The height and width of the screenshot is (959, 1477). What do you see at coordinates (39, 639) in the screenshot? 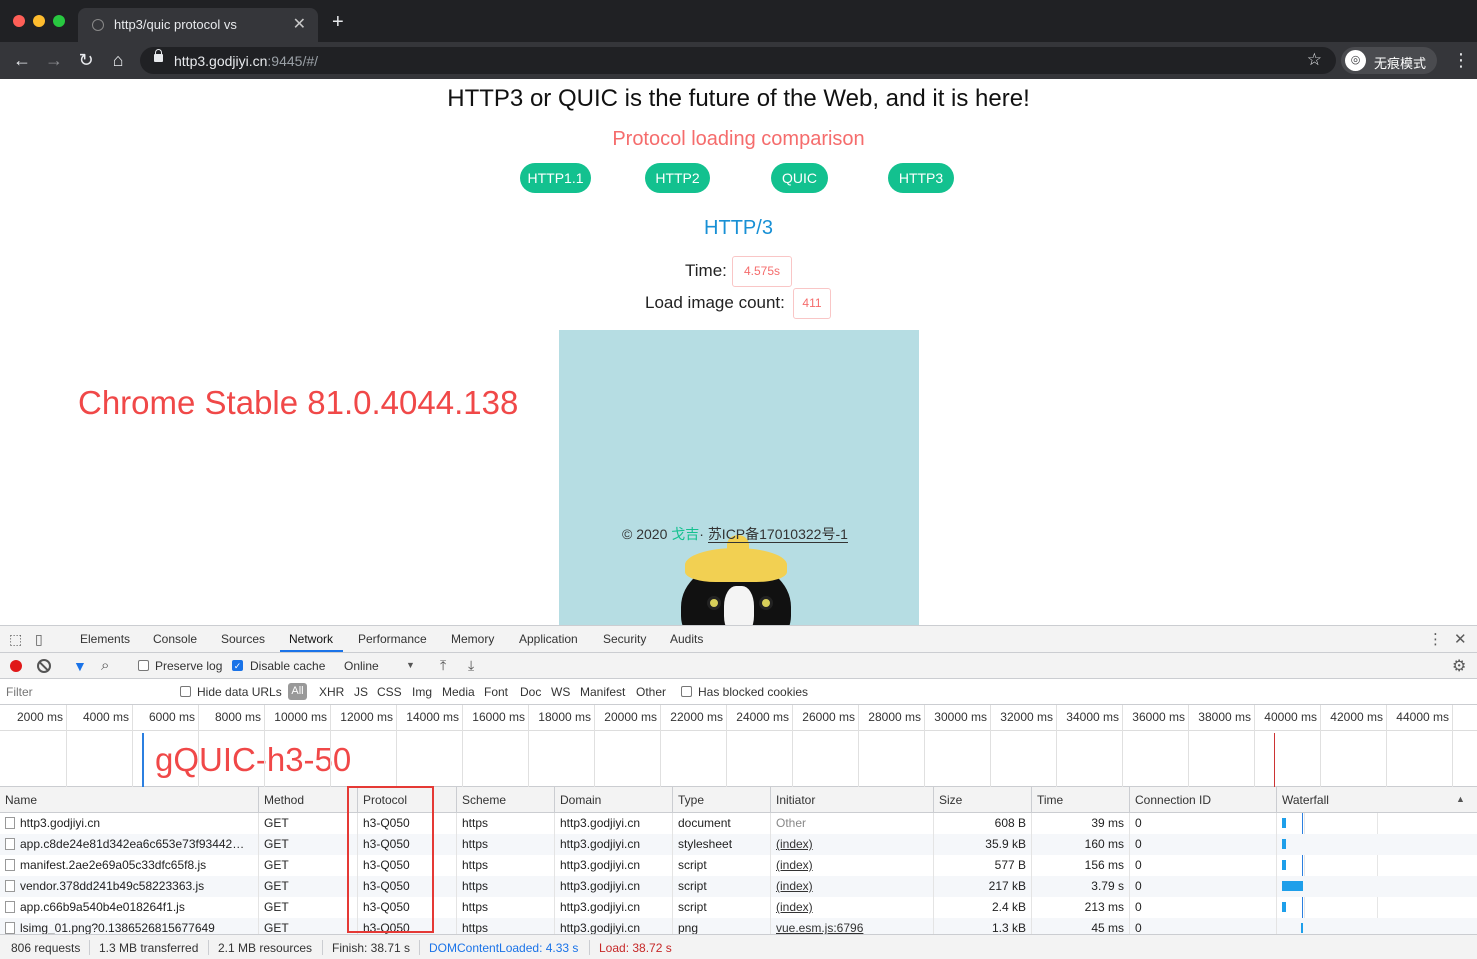
I see `device-toggle-icon: ▯` at bounding box center [39, 639].